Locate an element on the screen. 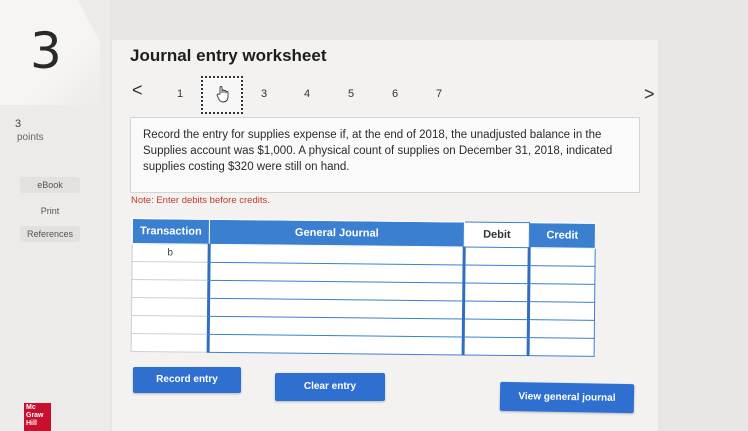 The width and height of the screenshot is (748, 431). nav-page-4: 4 is located at coordinates (307, 94).